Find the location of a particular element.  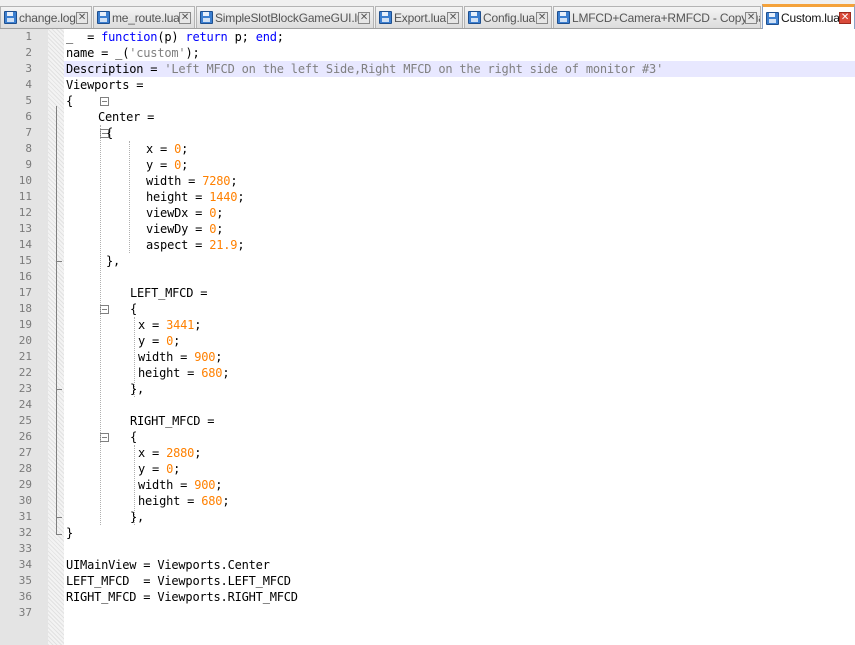

code-line: UIMainView = Viewports.Center is located at coordinates (168, 565).